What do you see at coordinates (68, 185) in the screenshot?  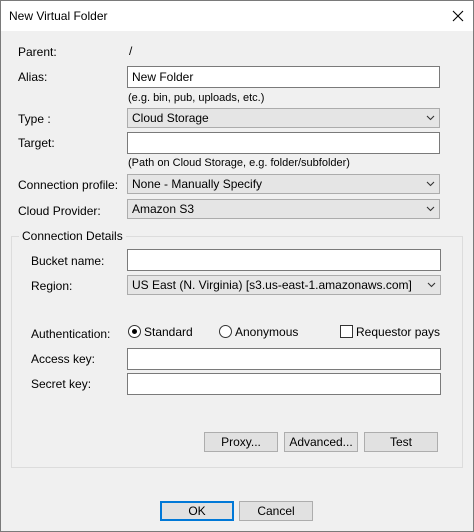 I see `connection-profile-label: Connection profile:` at bounding box center [68, 185].